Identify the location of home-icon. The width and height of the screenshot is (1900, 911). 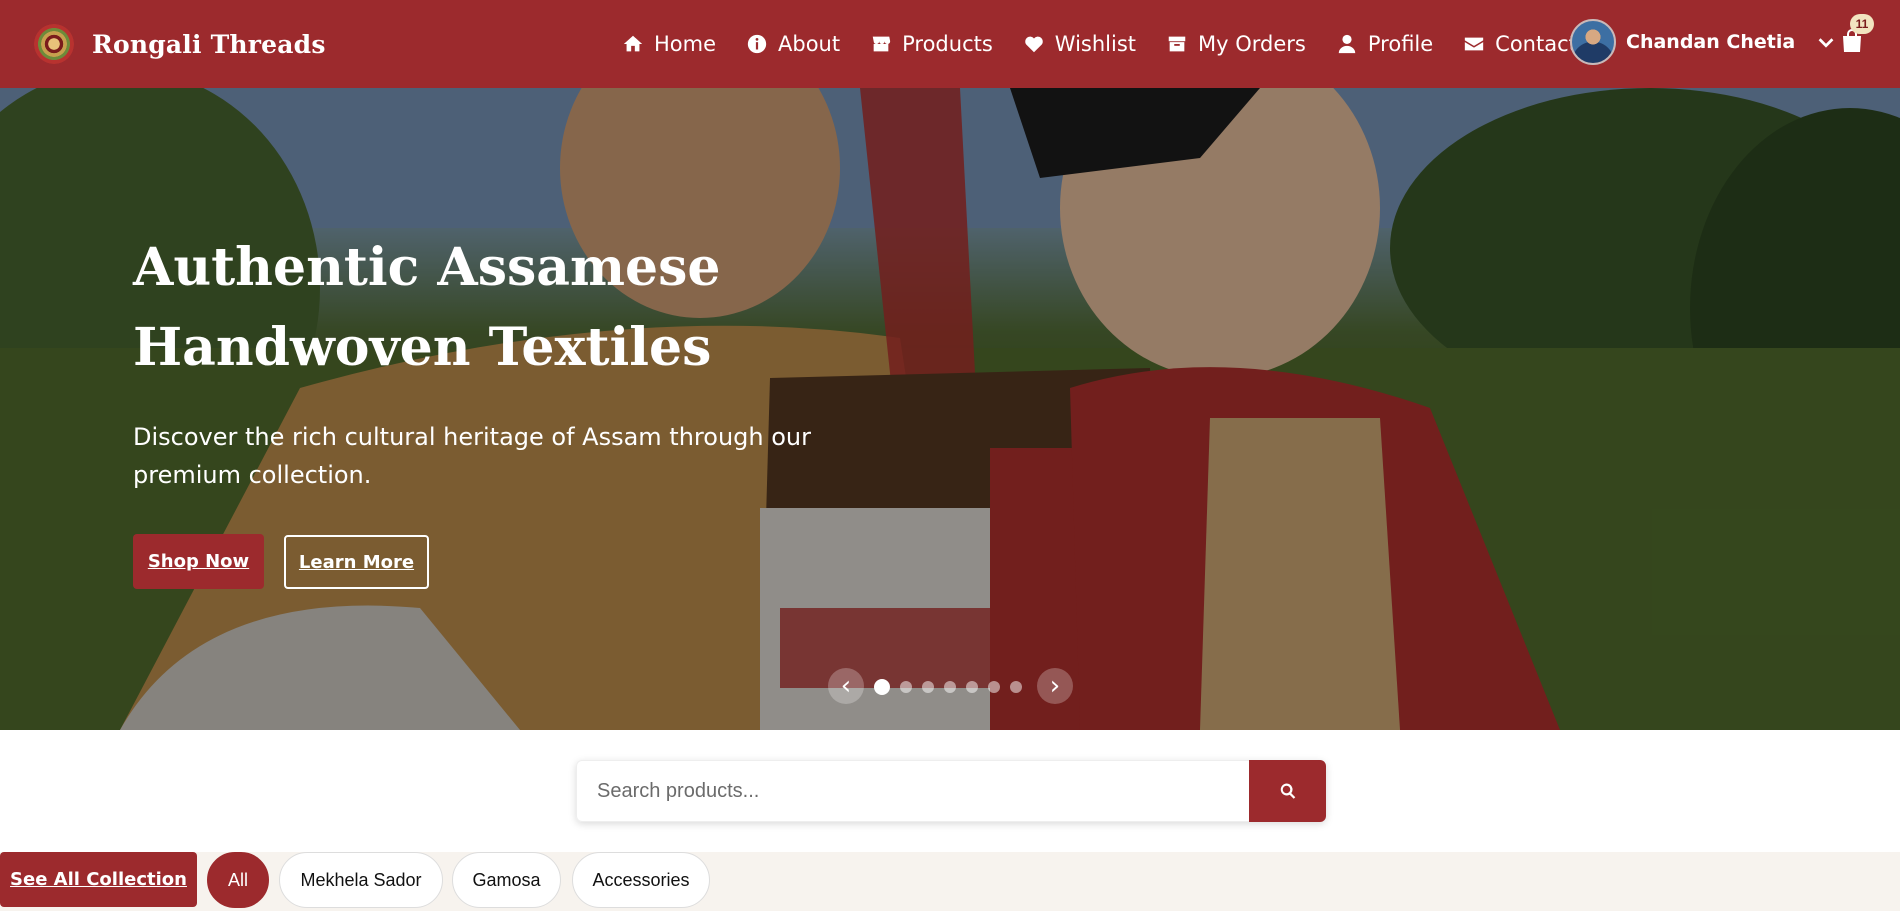
(633, 43).